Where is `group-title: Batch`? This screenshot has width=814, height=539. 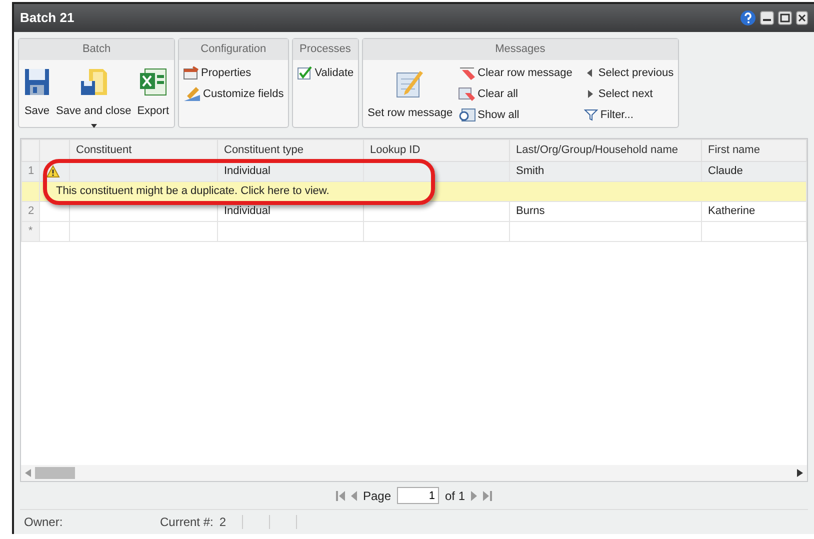 group-title: Batch is located at coordinates (96, 49).